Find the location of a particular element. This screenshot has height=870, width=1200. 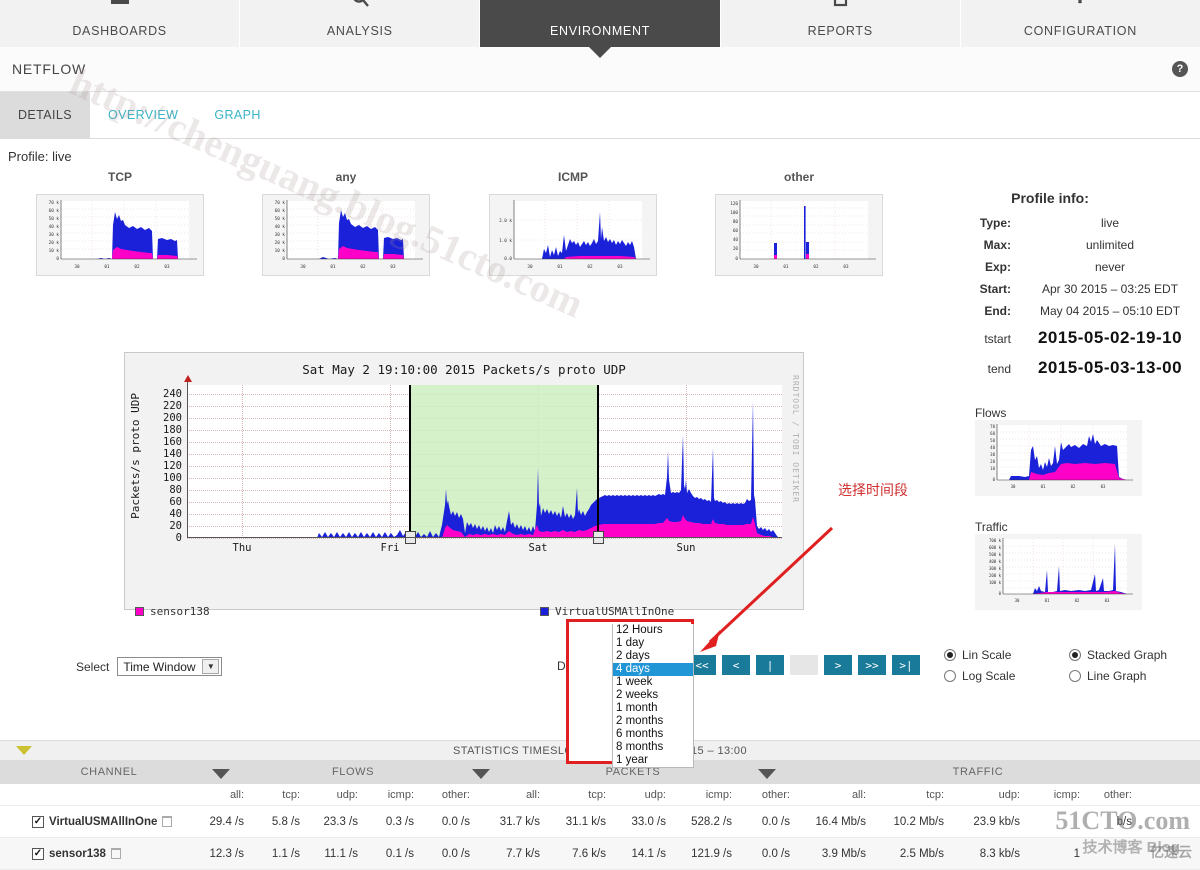

mini-graph-title: any is located at coordinates (346, 177).